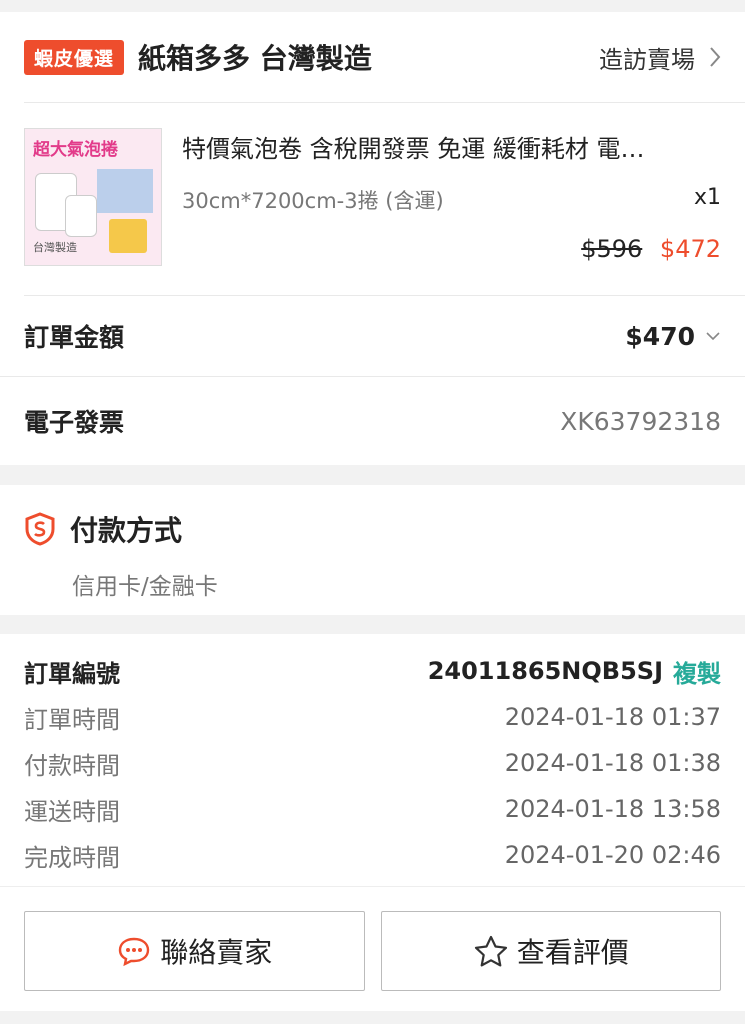  I want to click on payment-time-row: 付款時間 2024-01-18 01:38, so click(372, 763).